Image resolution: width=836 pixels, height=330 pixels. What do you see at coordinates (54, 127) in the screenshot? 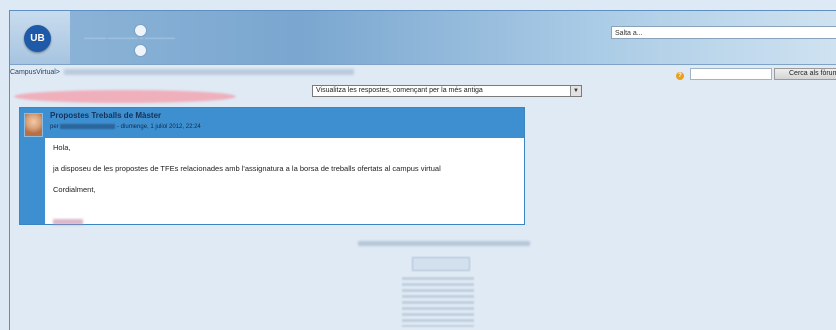
I see `post-meta-prefix: per` at bounding box center [54, 127].